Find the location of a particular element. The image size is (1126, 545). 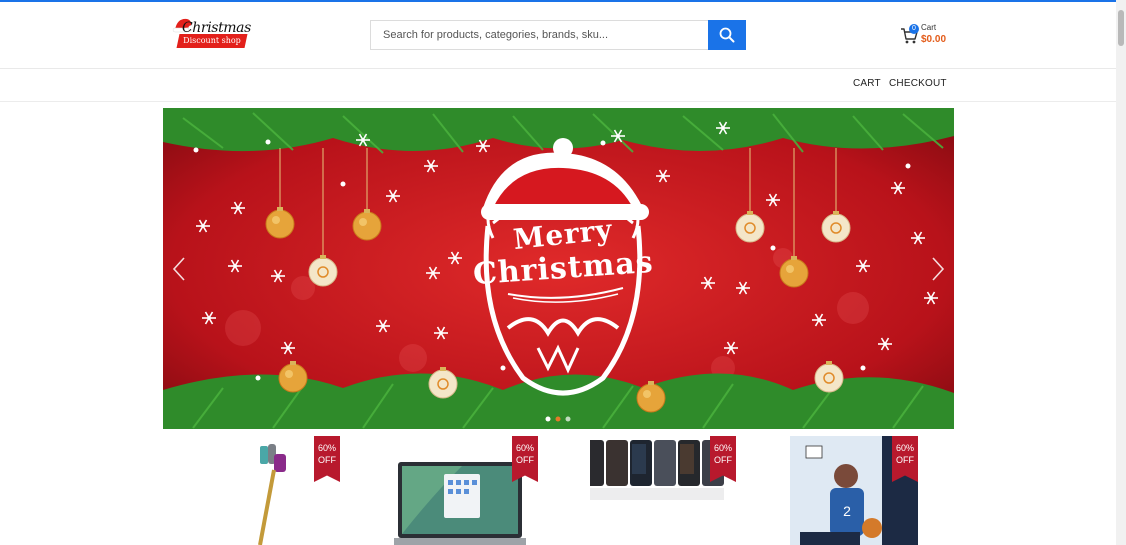

logo-subtitle-banner: Discount shop is located at coordinates (212, 41).